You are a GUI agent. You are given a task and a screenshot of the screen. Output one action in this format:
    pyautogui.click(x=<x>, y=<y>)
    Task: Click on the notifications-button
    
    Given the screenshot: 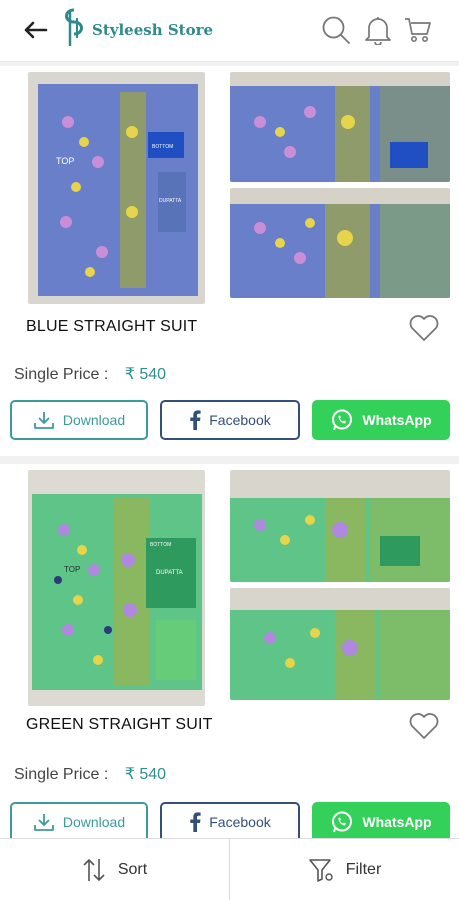 What is the action you would take?
    pyautogui.click(x=378, y=30)
    